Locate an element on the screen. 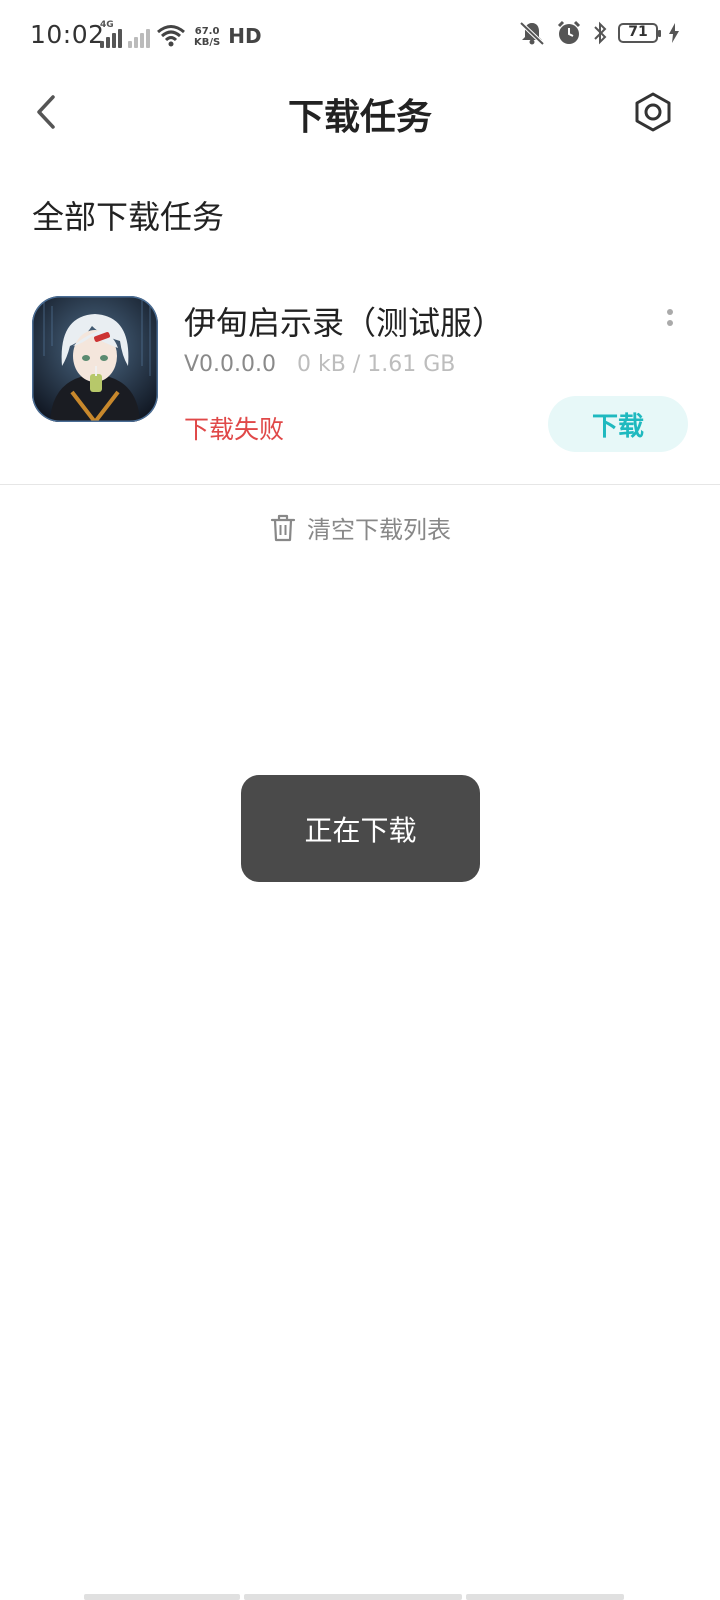  header: 下载任务 is located at coordinates (360, 110).